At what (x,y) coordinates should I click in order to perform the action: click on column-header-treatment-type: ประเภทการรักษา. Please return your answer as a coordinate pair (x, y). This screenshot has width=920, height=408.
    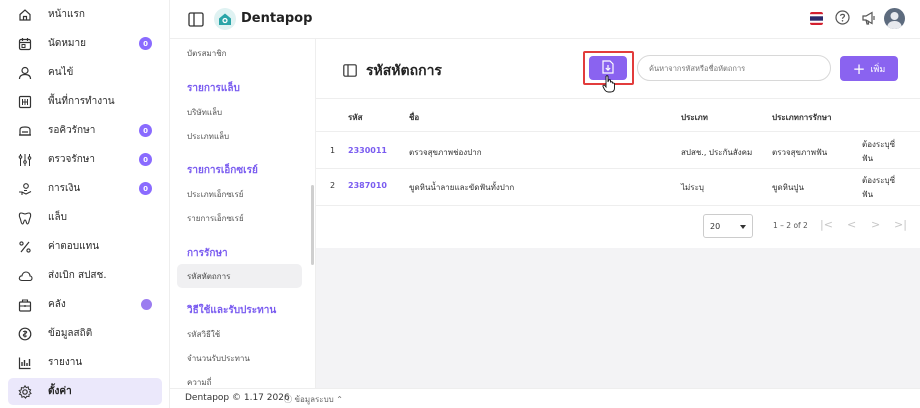
    Looking at the image, I should click on (802, 117).